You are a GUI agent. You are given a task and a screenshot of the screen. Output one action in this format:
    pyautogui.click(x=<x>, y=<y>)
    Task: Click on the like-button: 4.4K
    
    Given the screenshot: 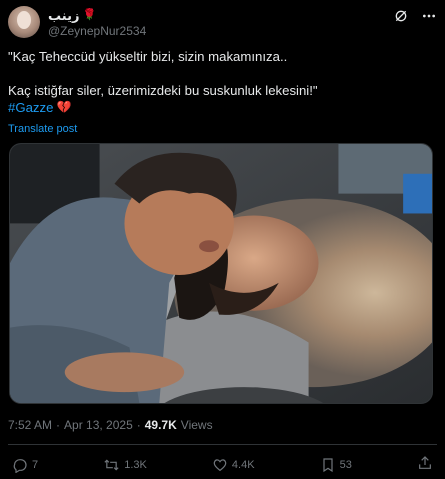 What is the action you would take?
    pyautogui.click(x=233, y=465)
    